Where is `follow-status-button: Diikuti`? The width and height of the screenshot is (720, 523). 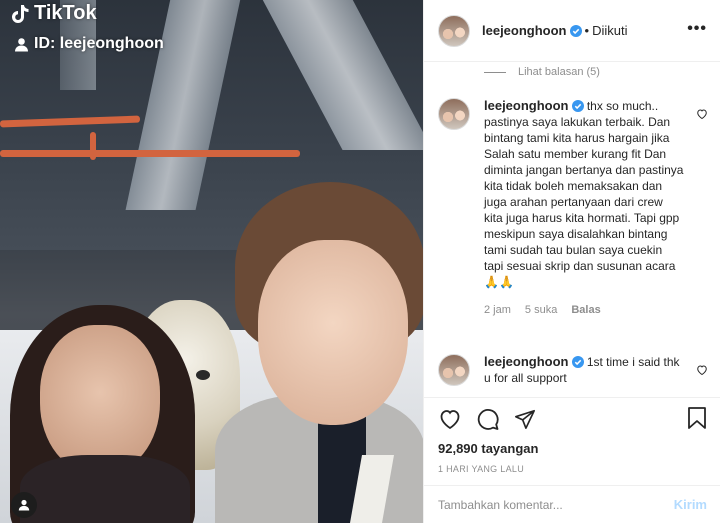 follow-status-button: Diikuti is located at coordinates (609, 30).